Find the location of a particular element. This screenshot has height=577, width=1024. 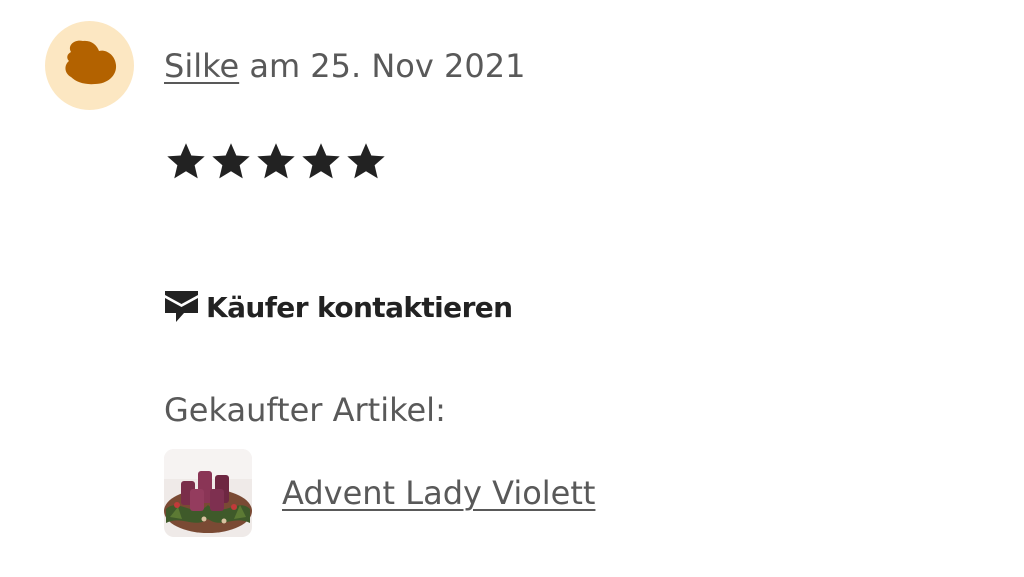

contact-buyer-button: Käufer kontaktieren is located at coordinates (338, 307).